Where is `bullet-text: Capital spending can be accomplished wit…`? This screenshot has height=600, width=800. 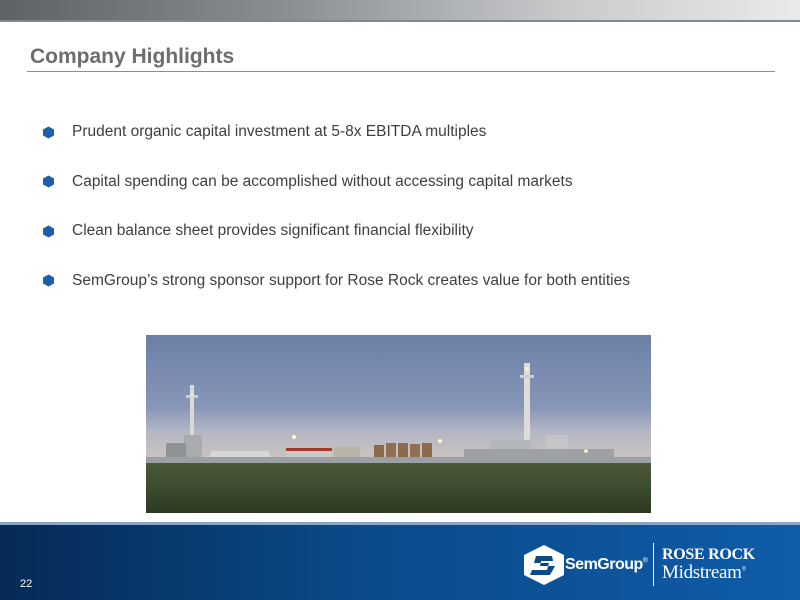
bullet-text: Capital spending can be accomplished wit… is located at coordinates (322, 181).